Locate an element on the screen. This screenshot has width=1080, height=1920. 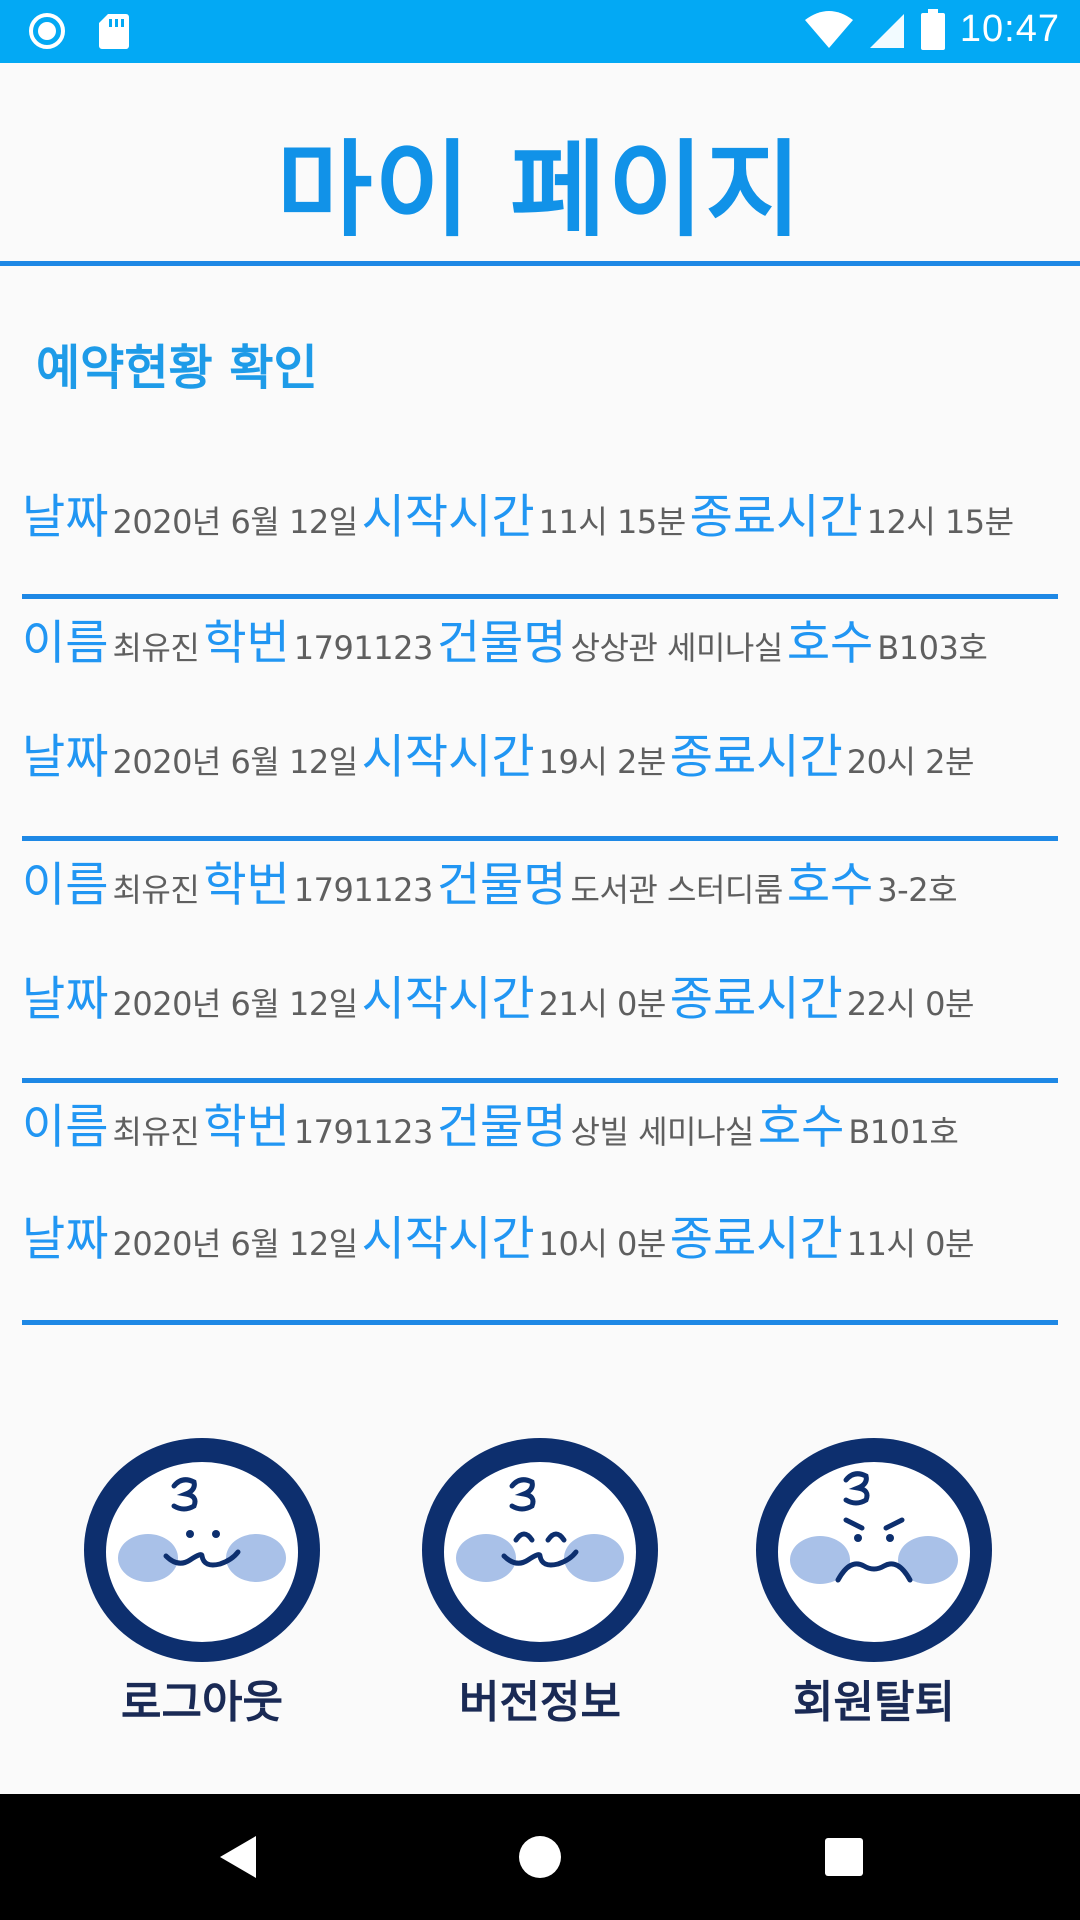
end-time-value: 22시 0분 is located at coordinates (910, 1004).